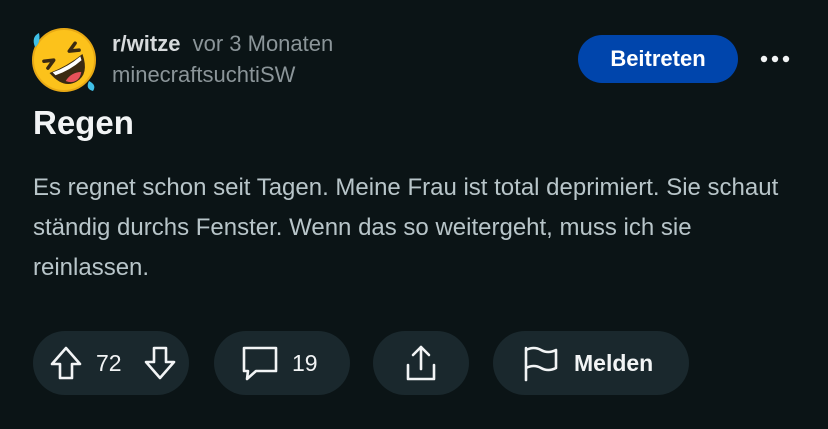  I want to click on join-button: Beitreten, so click(658, 59).